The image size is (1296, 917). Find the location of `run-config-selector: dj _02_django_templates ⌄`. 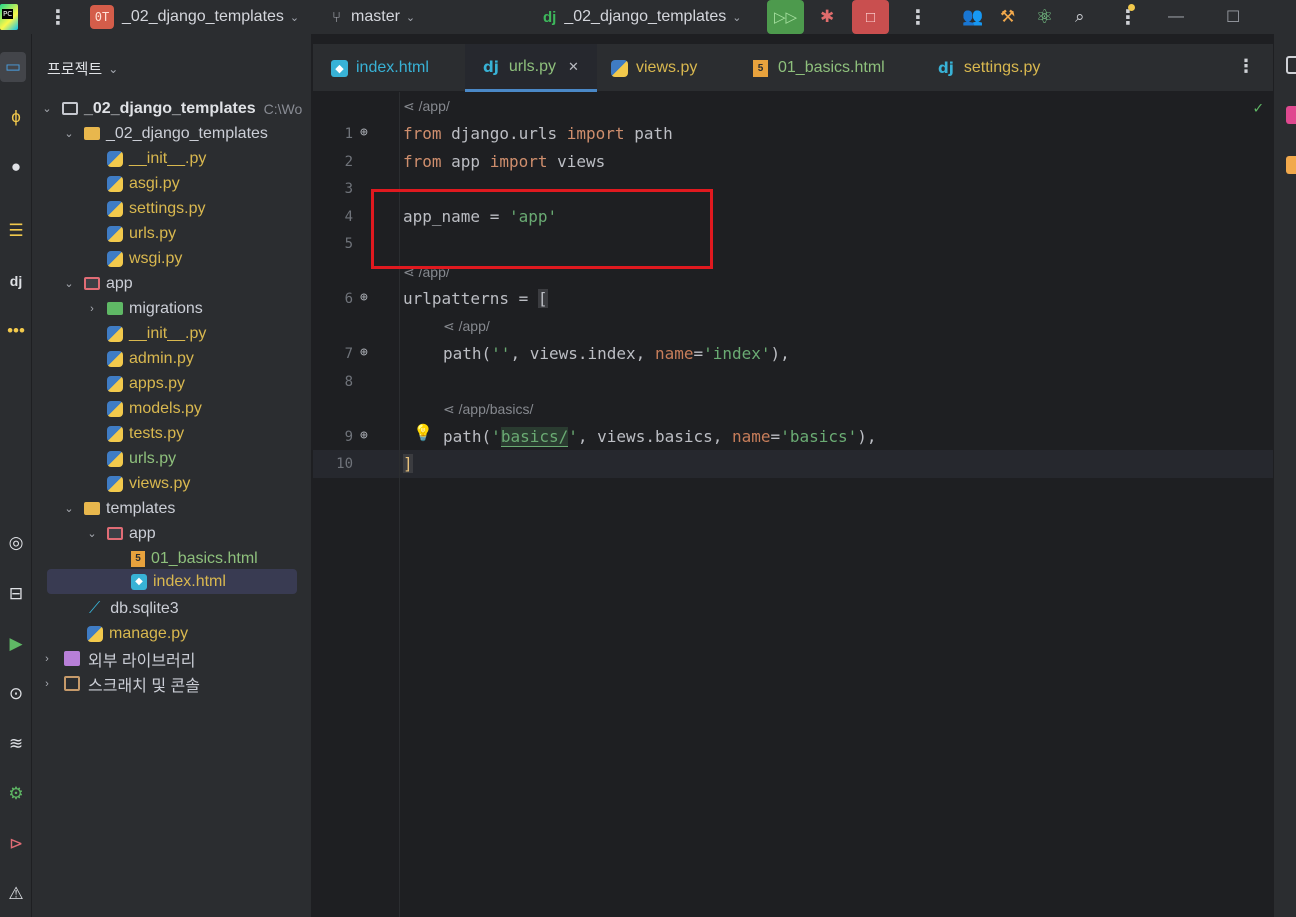

run-config-selector: dj _02_django_templates ⌄ is located at coordinates (642, 17).